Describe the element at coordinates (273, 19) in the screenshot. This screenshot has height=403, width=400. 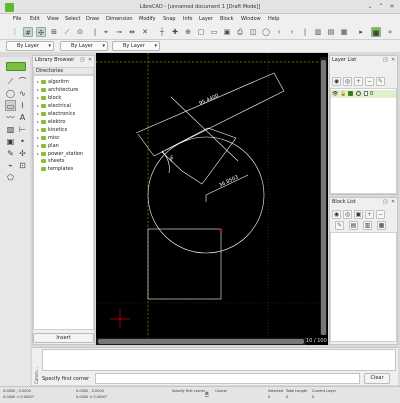
I see `menu-help: Help` at that location.